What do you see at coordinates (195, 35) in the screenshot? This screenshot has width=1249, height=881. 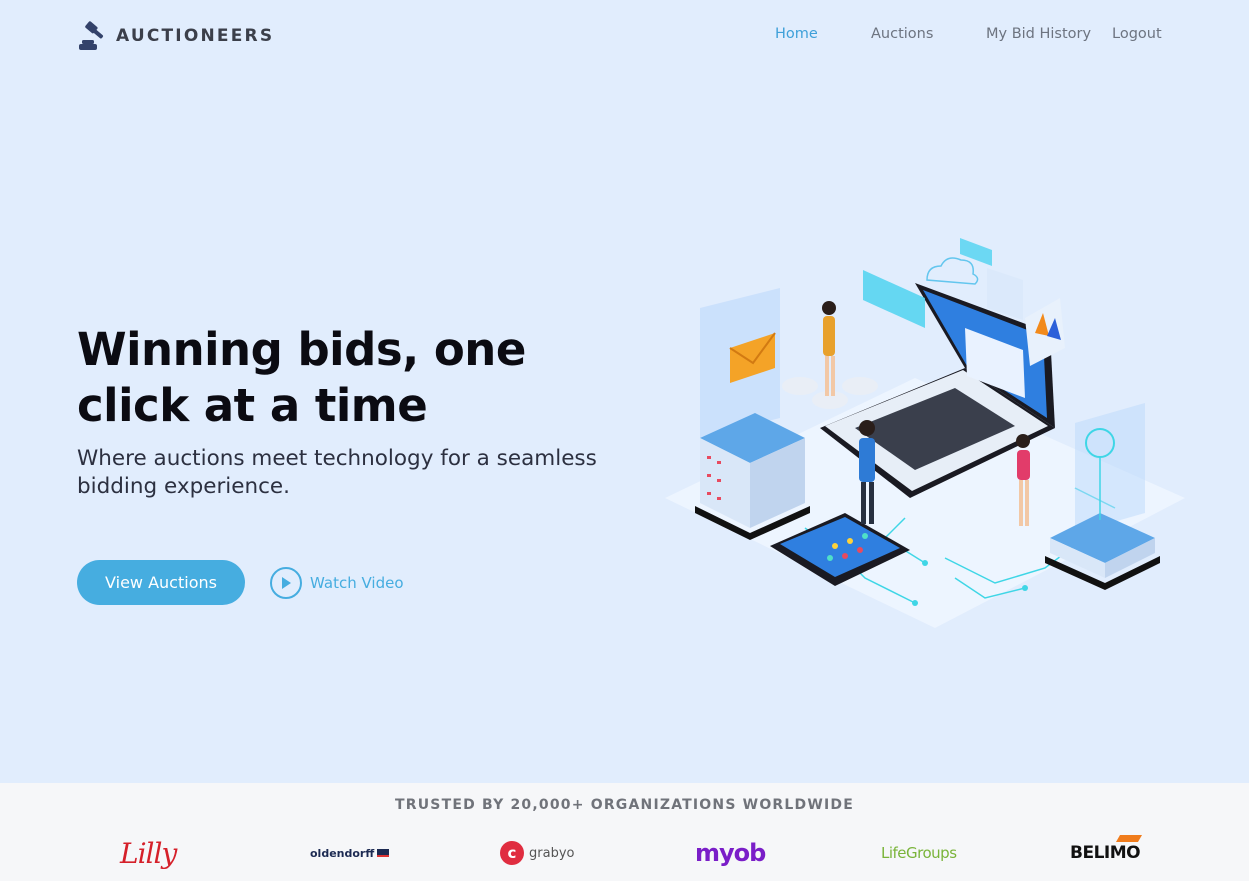 I see `logo-text: AUCTIONEERS` at bounding box center [195, 35].